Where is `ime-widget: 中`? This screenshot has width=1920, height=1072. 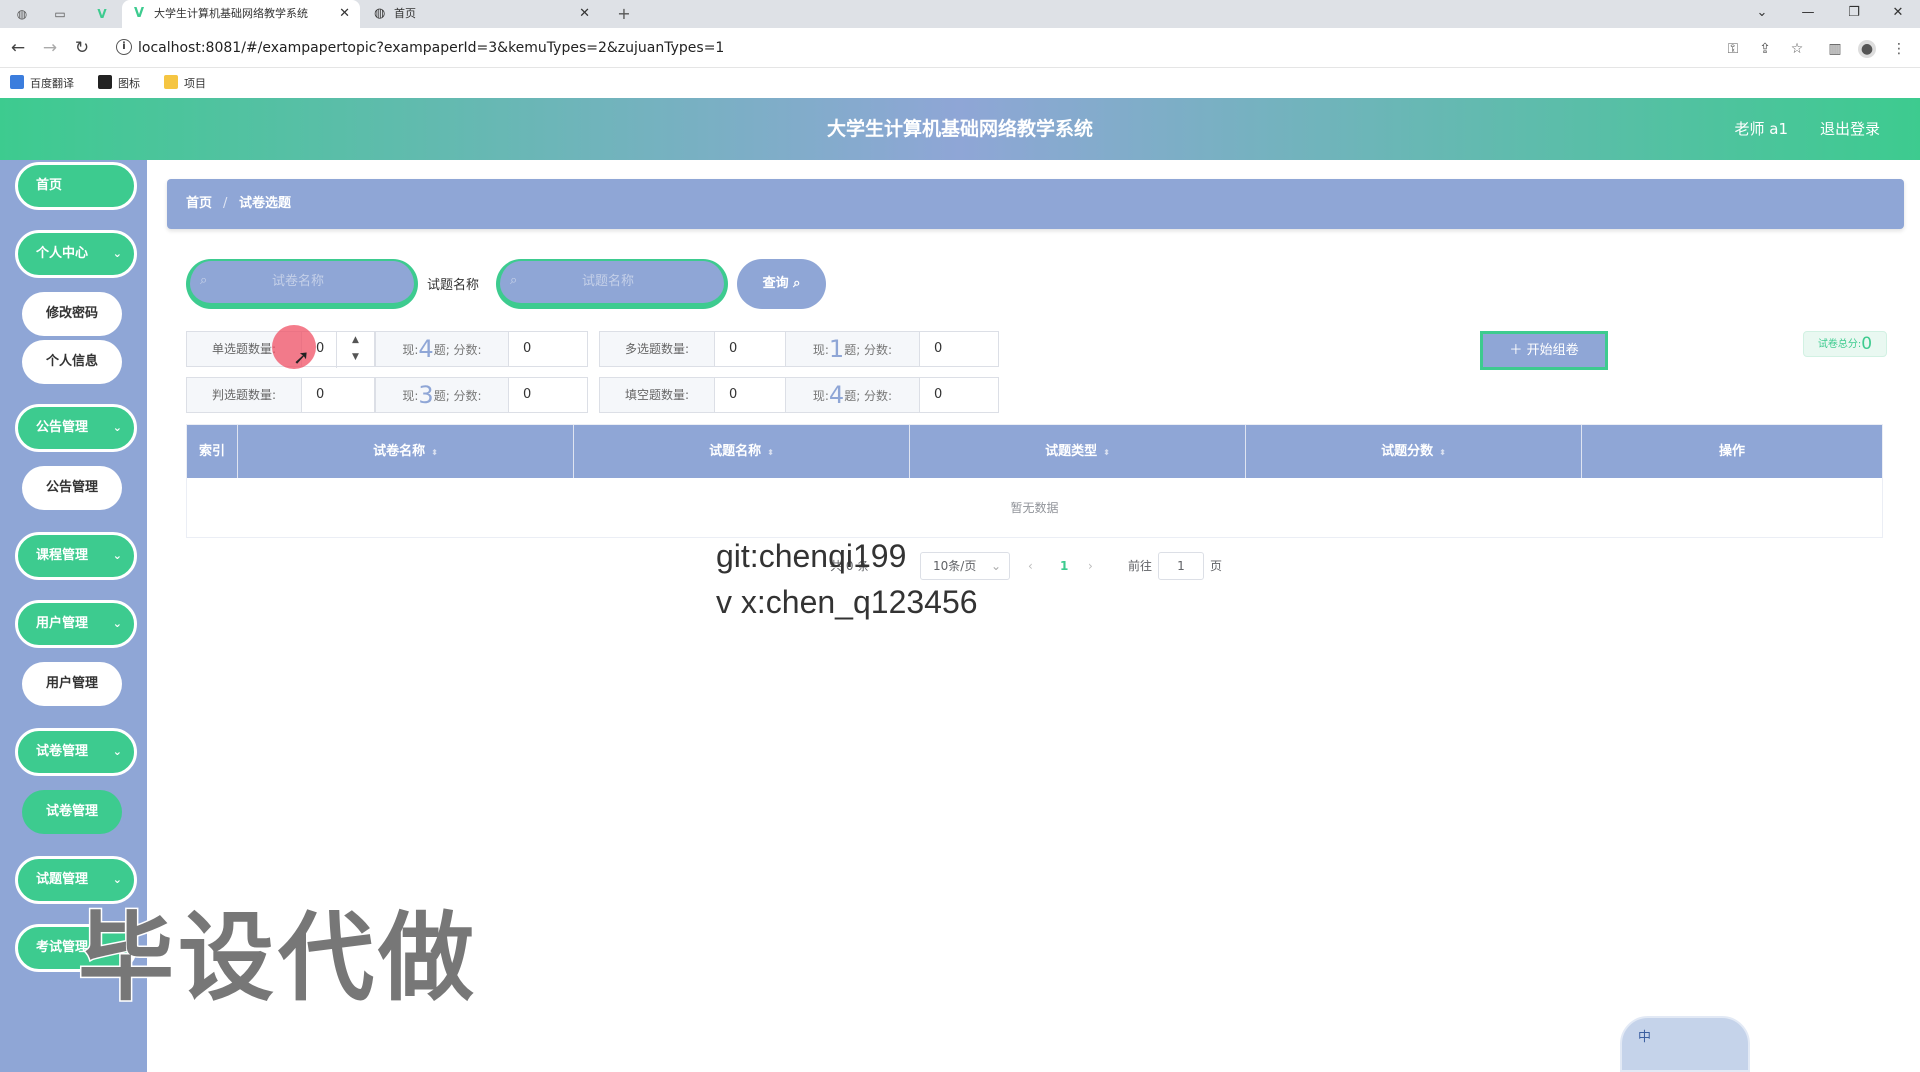
ime-widget: 中 is located at coordinates (1685, 1044).